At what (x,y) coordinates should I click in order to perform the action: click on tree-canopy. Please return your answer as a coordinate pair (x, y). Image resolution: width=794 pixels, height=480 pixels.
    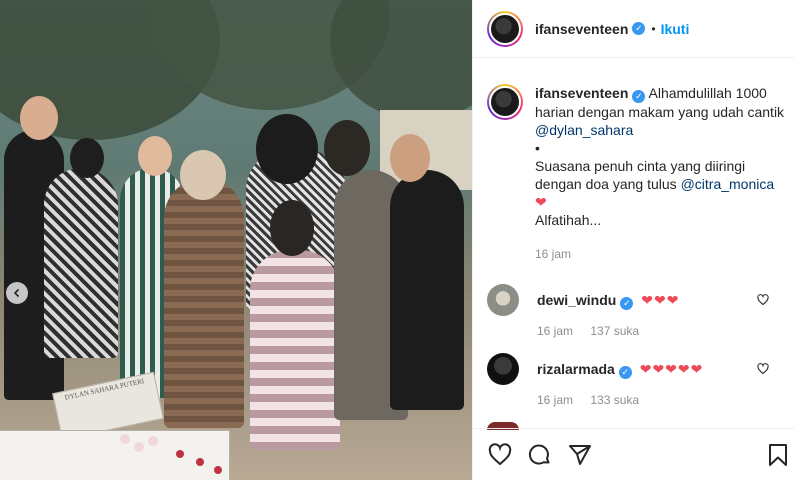
    Looking at the image, I should click on (401, 60).